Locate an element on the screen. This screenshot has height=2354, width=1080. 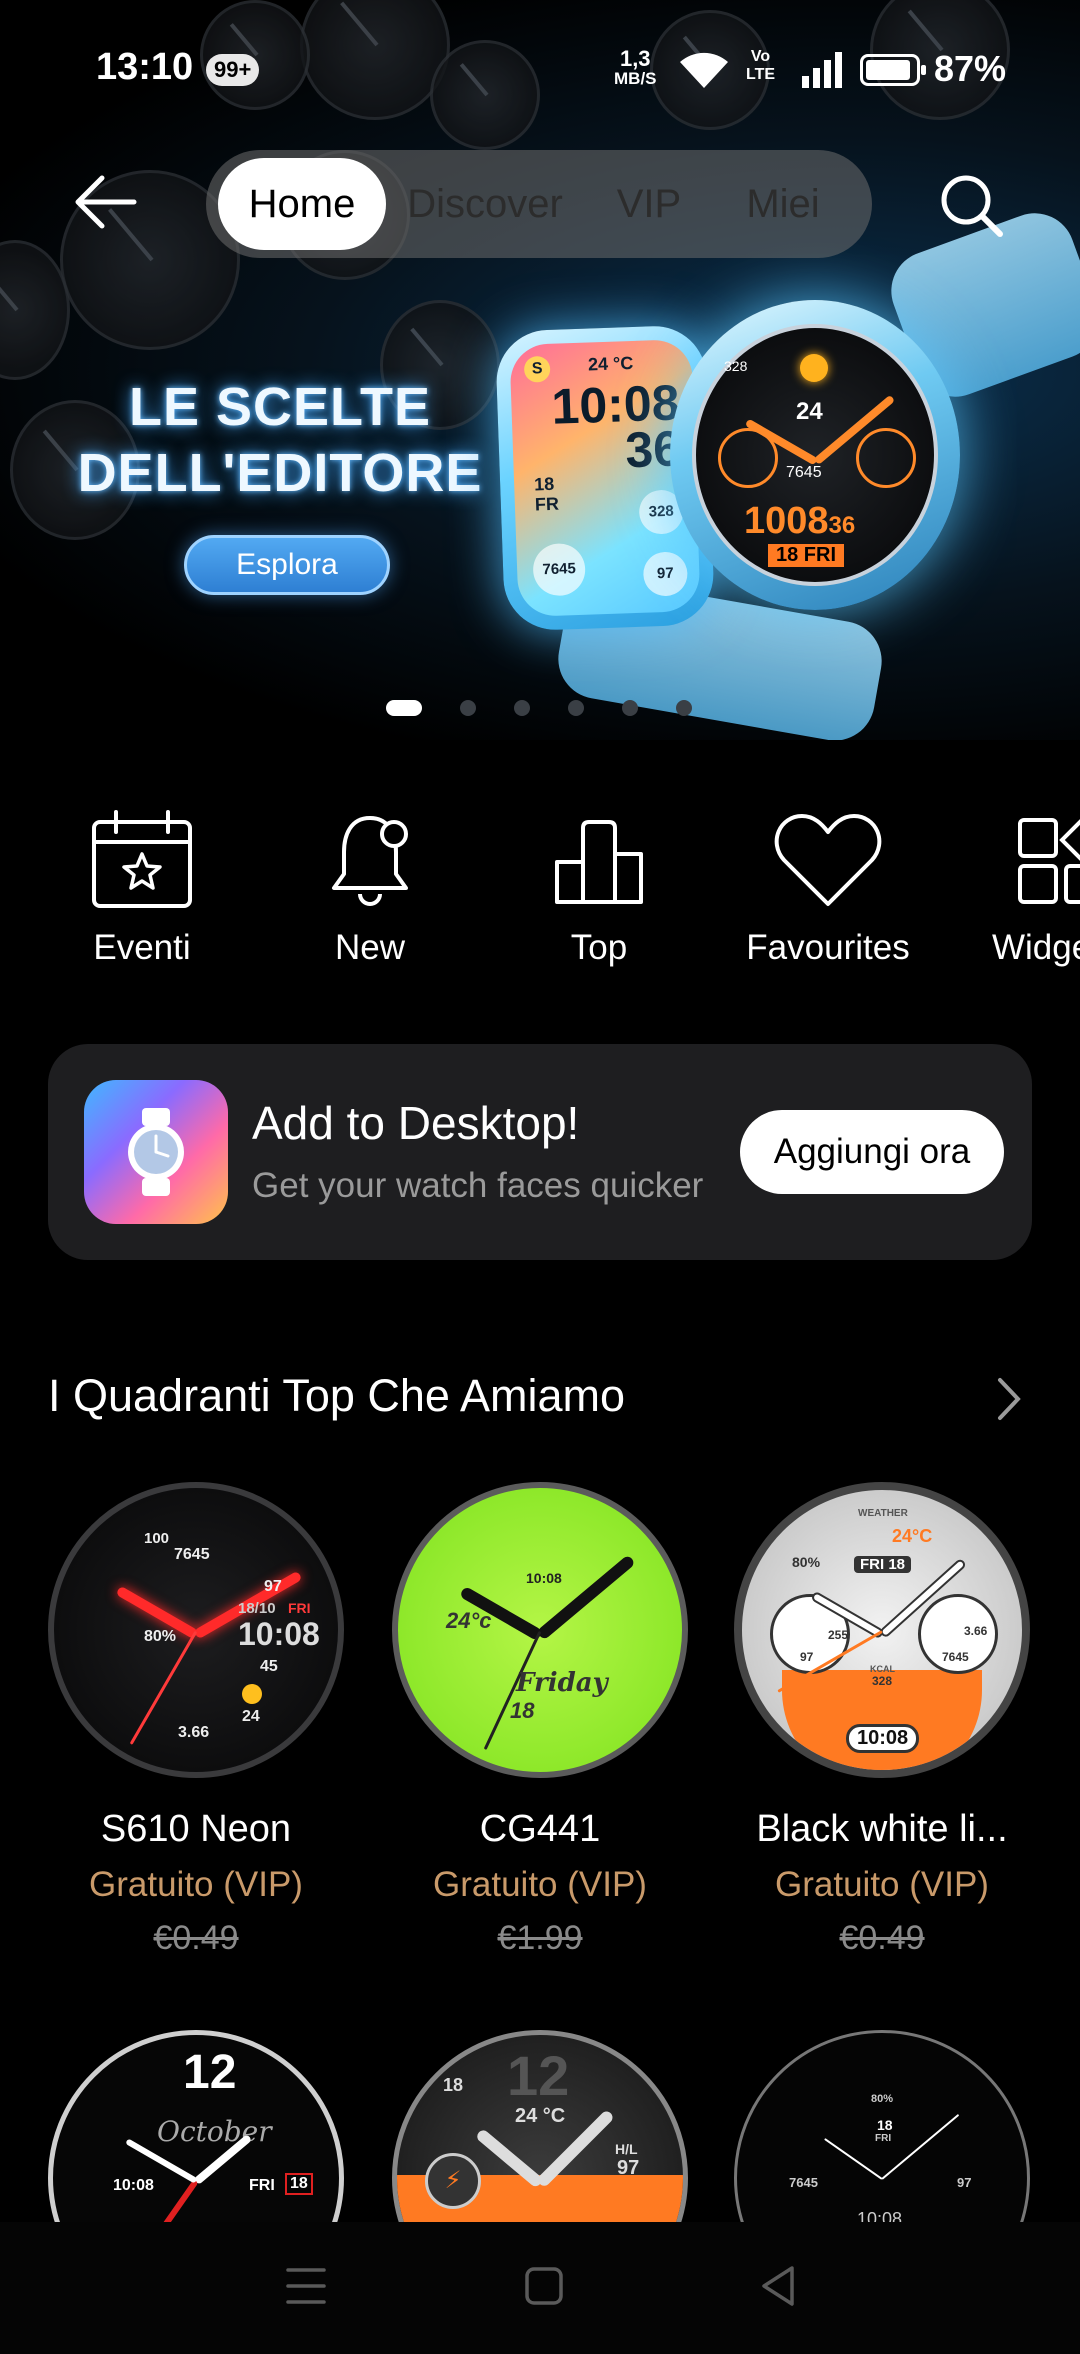
battery-icon is located at coordinates (893, 70).